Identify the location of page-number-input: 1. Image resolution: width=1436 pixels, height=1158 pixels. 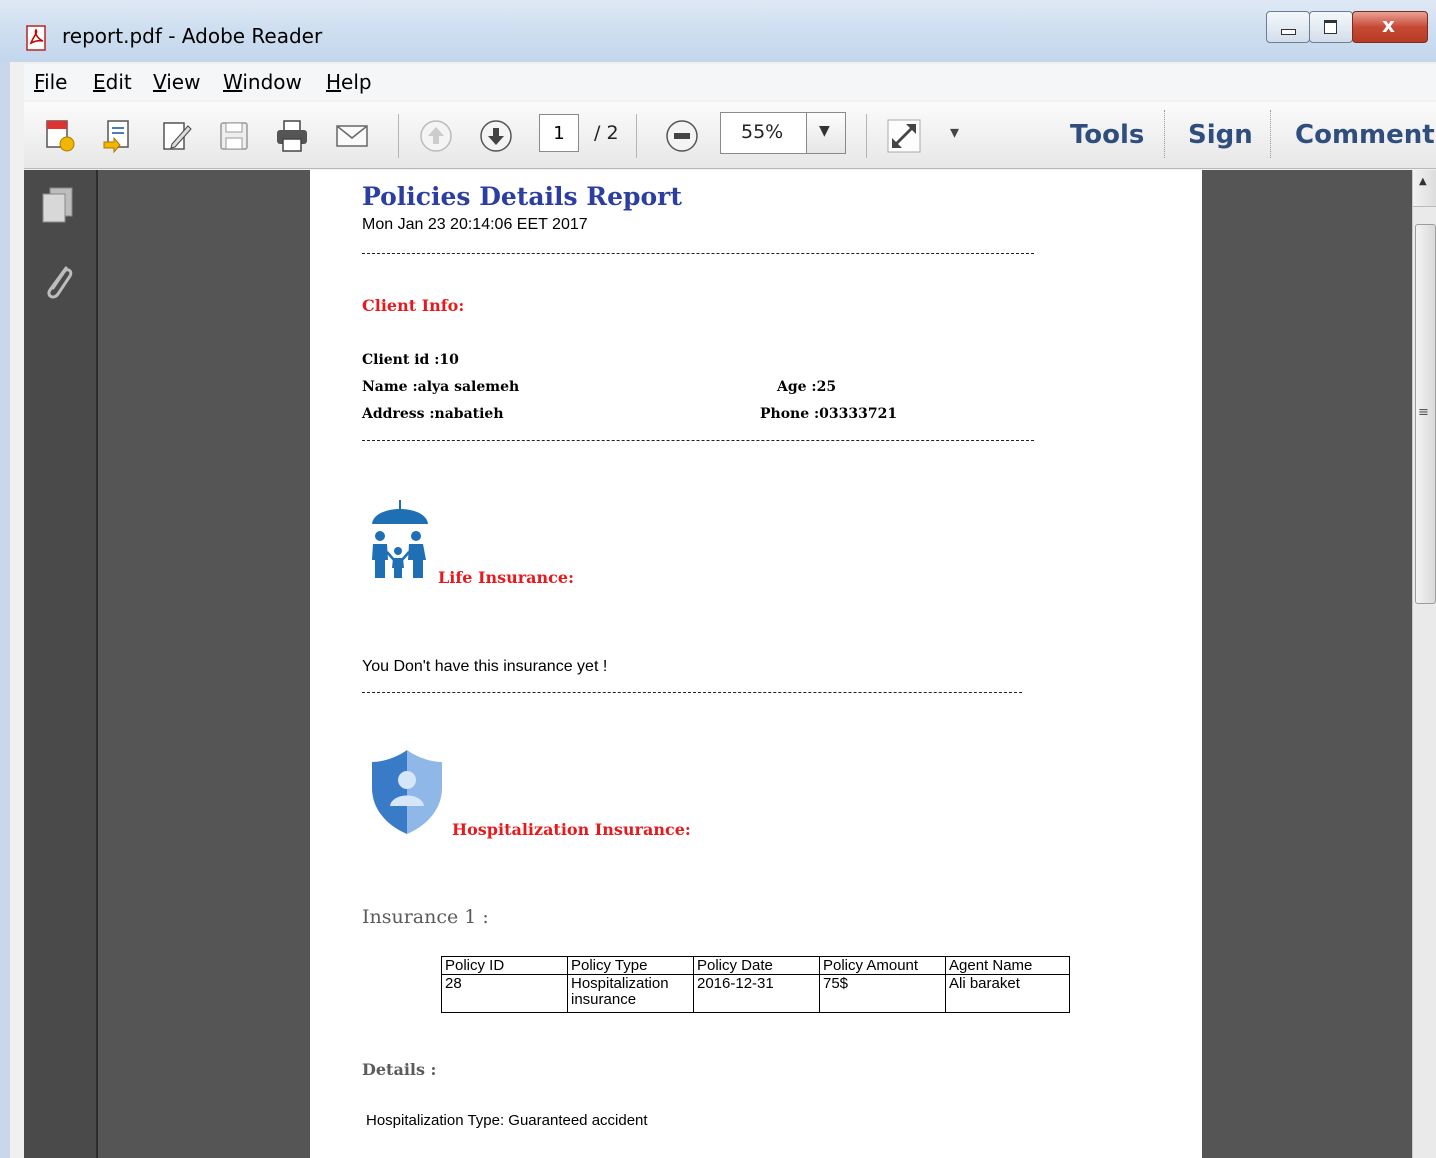
(559, 133).